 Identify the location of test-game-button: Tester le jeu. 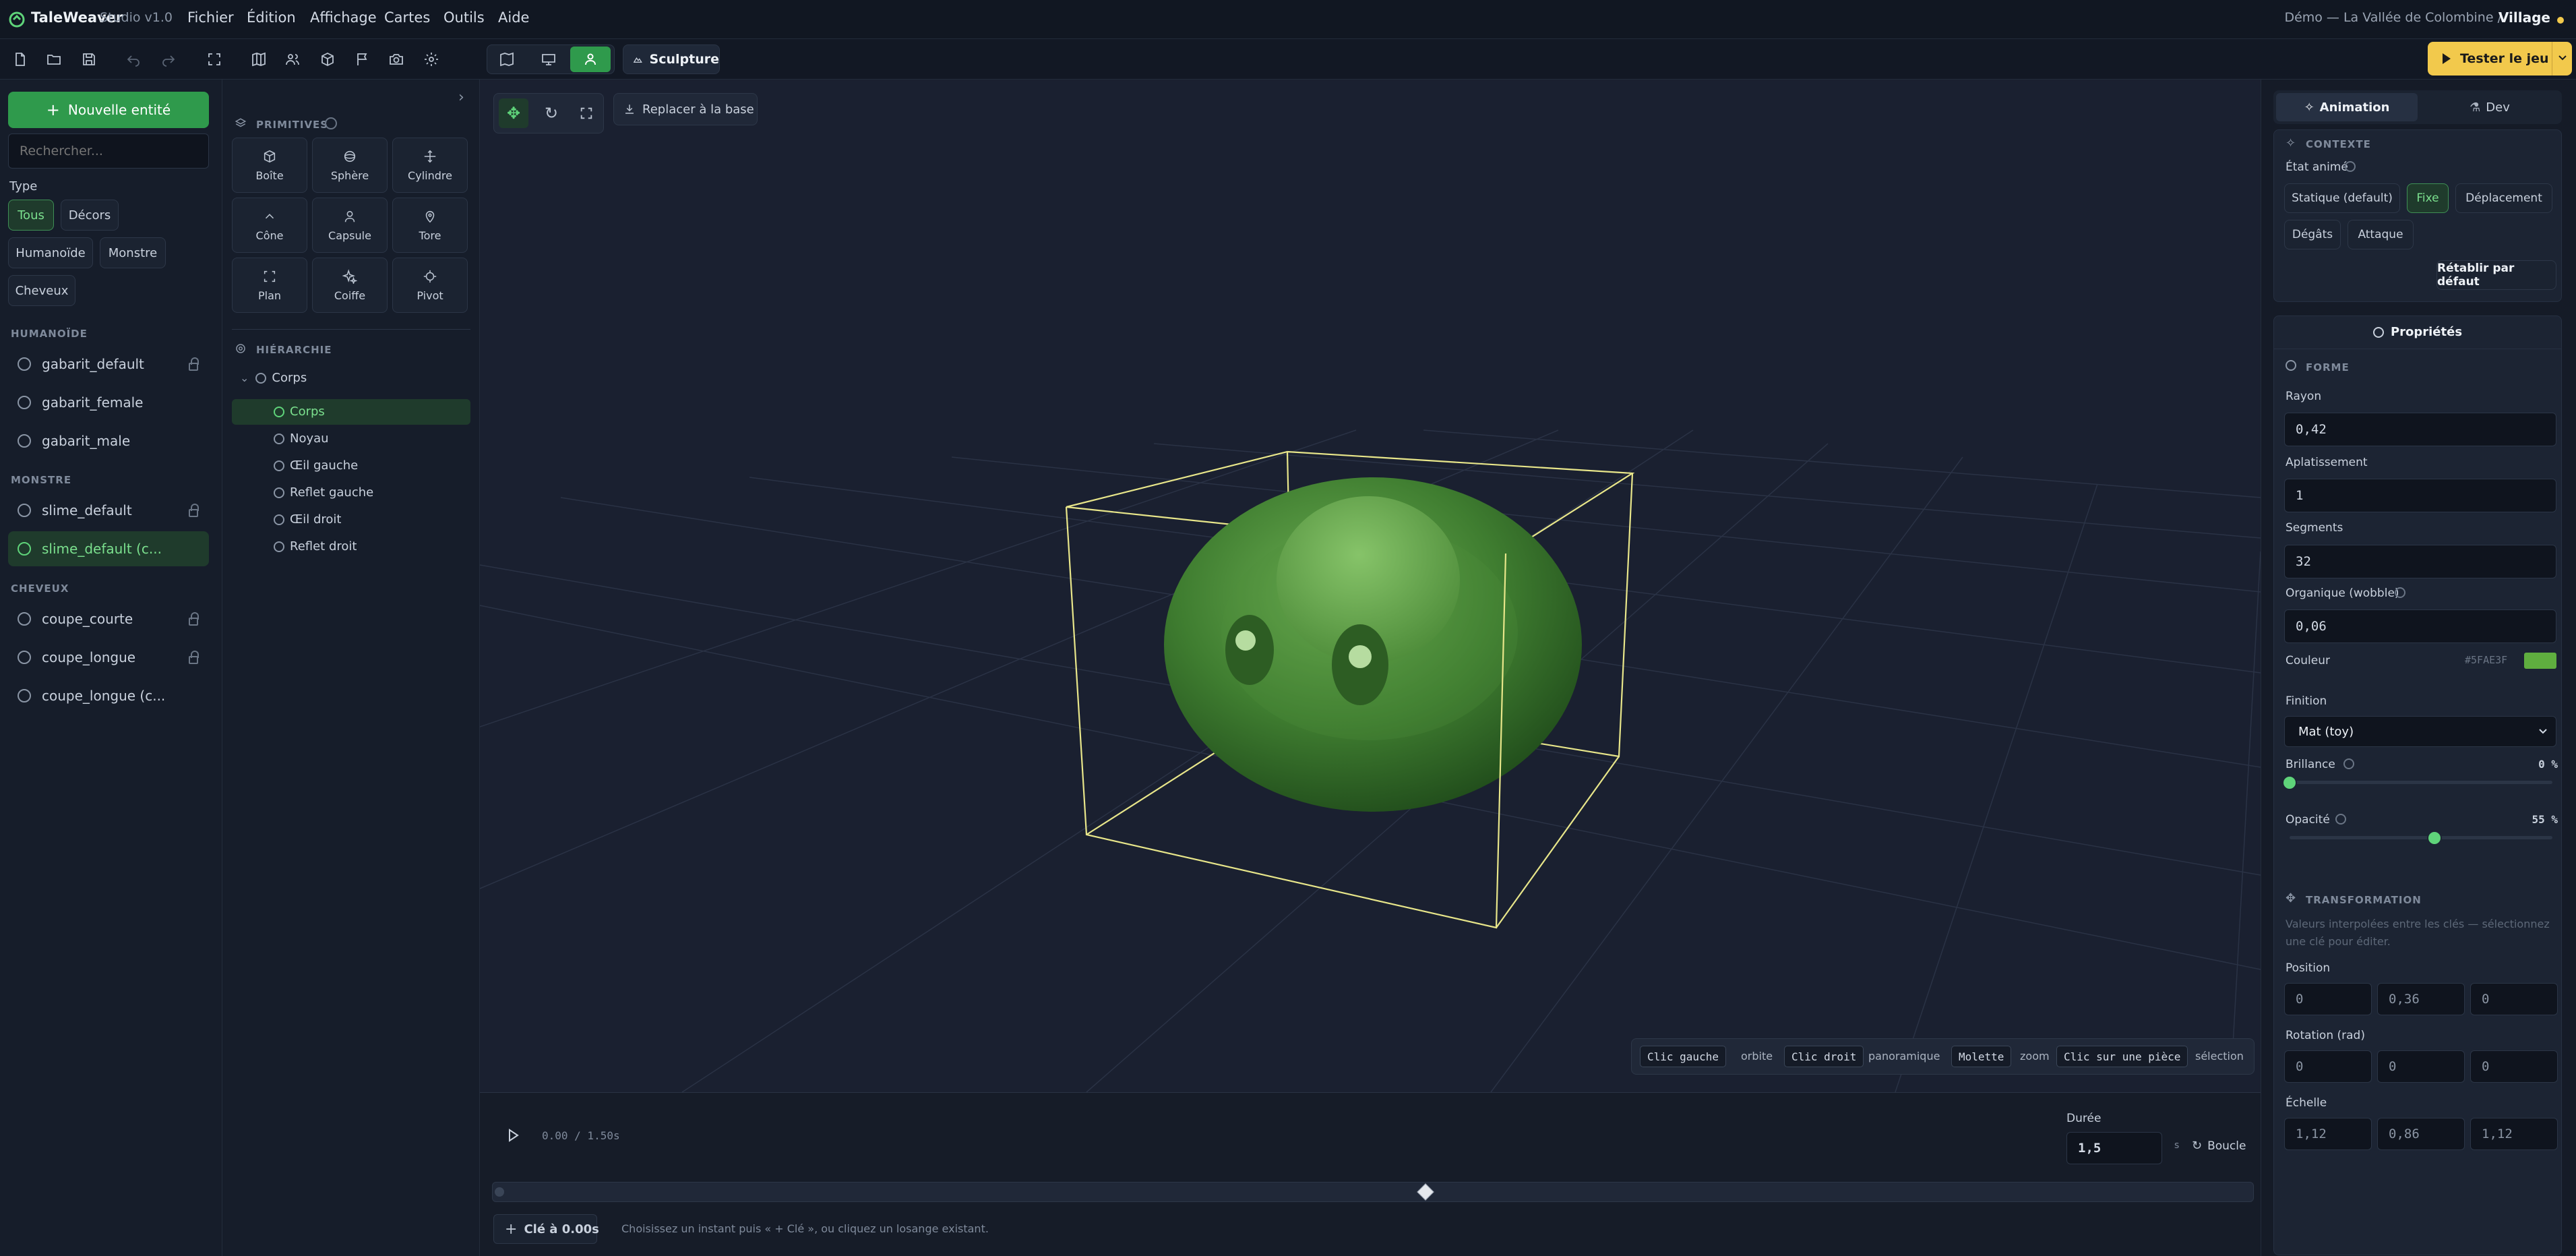
(2500, 59).